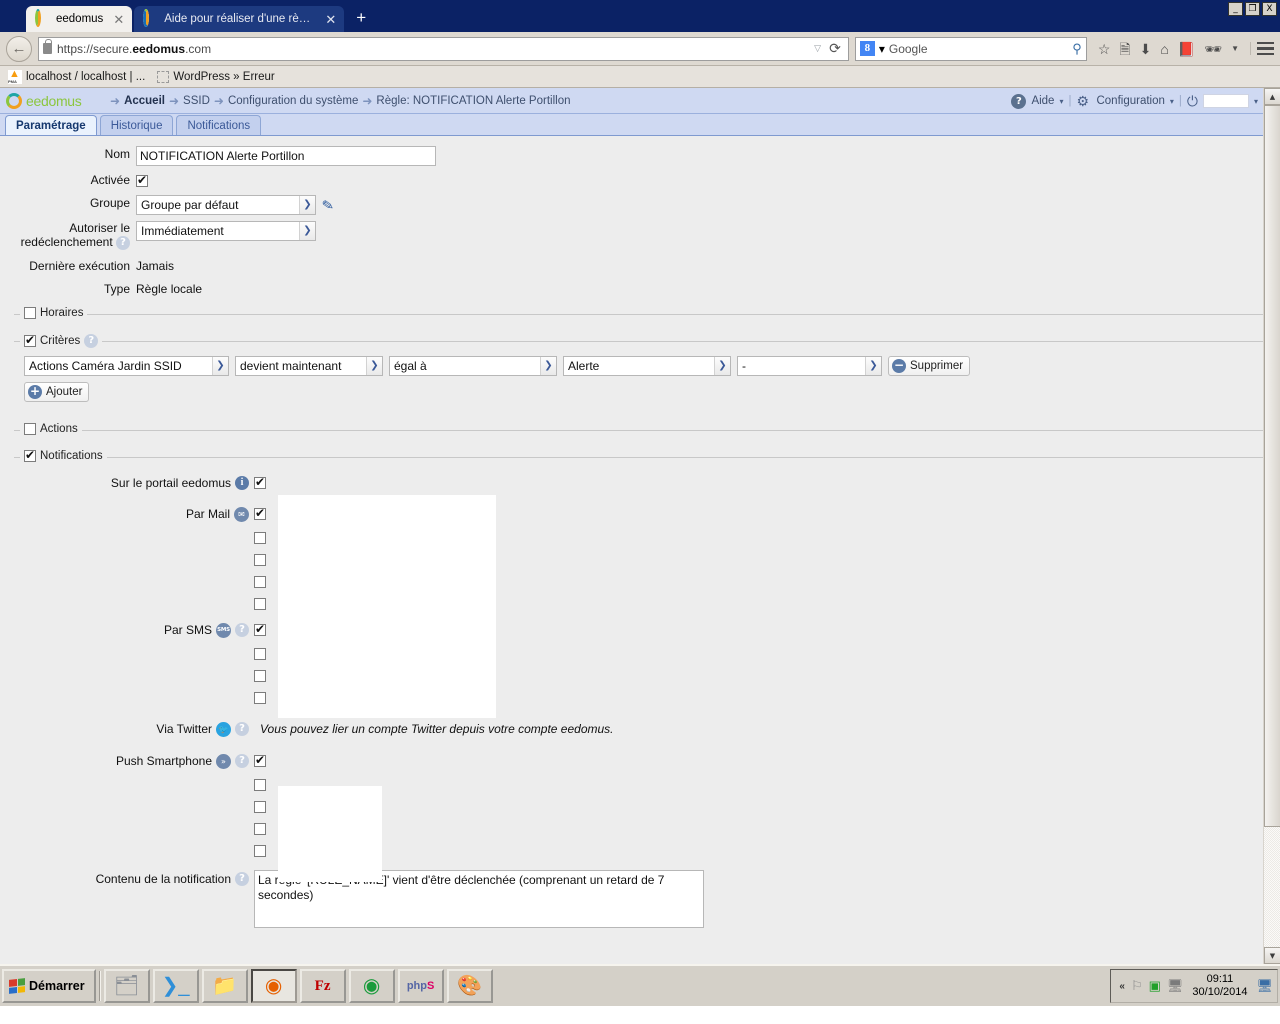 This screenshot has height=1024, width=1280. Describe the element at coordinates (1186, 49) in the screenshot. I see `pocket-icon: 📕` at that location.